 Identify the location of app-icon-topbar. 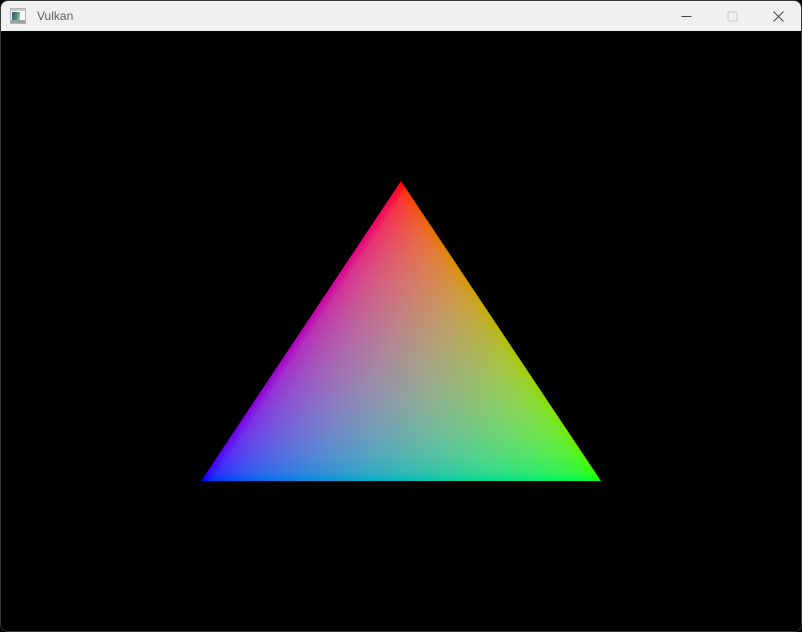
(18, 10).